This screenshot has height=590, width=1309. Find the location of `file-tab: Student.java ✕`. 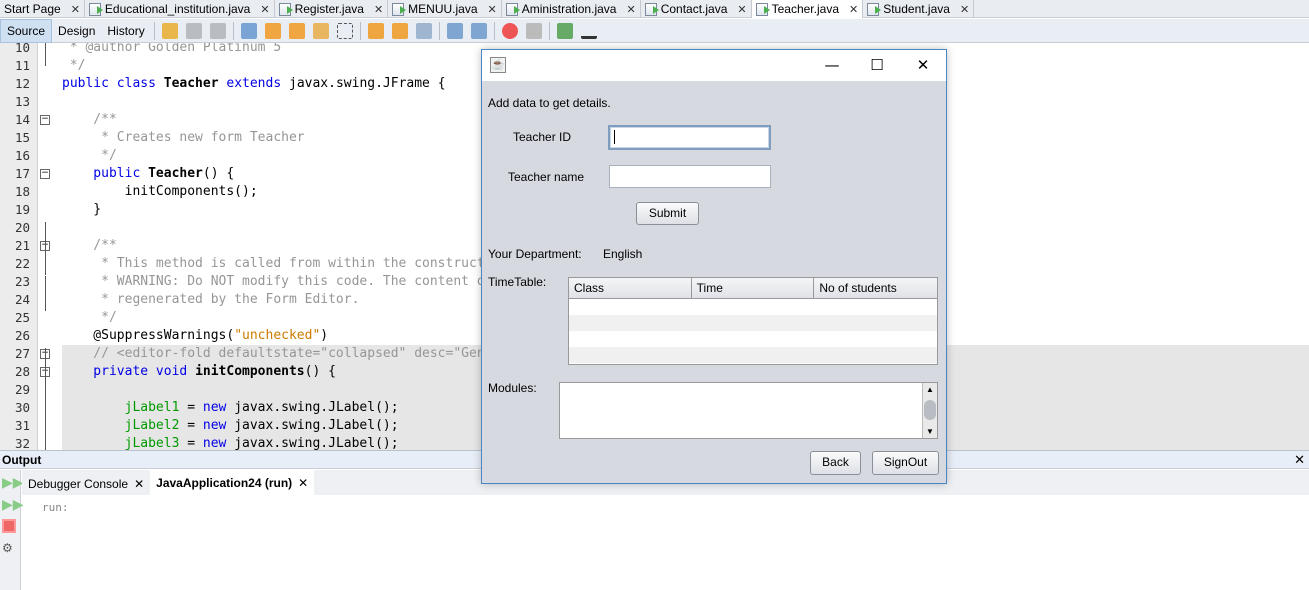

file-tab: Student.java ✕ is located at coordinates (919, 9).